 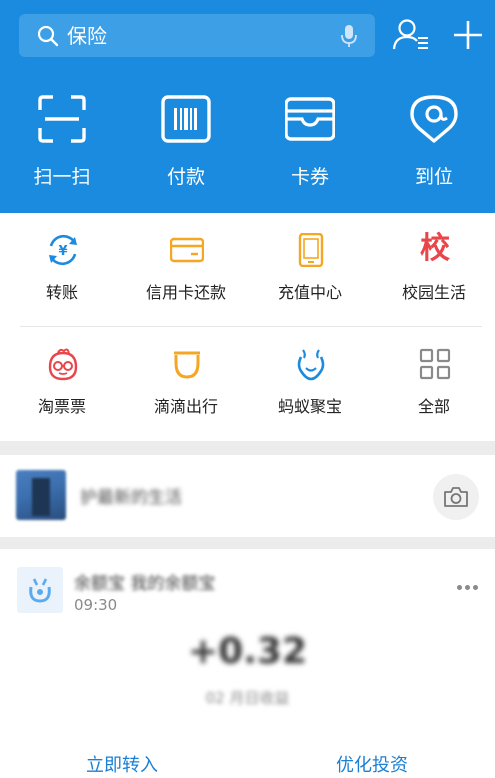 I want to click on message-text: 护最新的生活, so click(x=131, y=498).